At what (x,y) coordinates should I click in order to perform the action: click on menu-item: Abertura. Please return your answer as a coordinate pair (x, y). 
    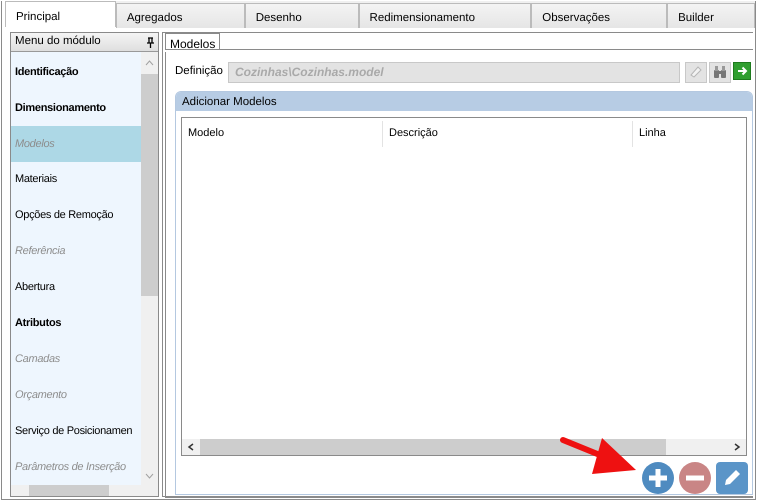
    Looking at the image, I should click on (76, 288).